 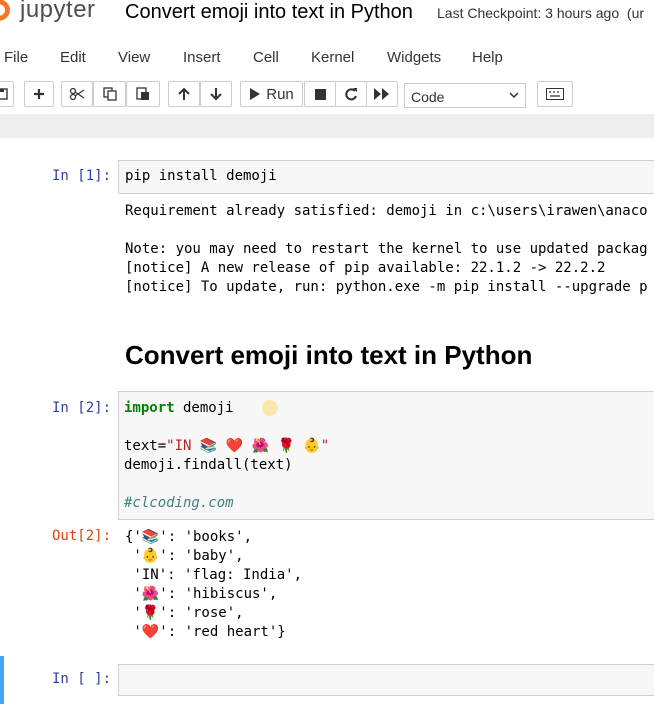 I want to click on notebook-title: Convert emoji into text in Python, so click(x=269, y=12).